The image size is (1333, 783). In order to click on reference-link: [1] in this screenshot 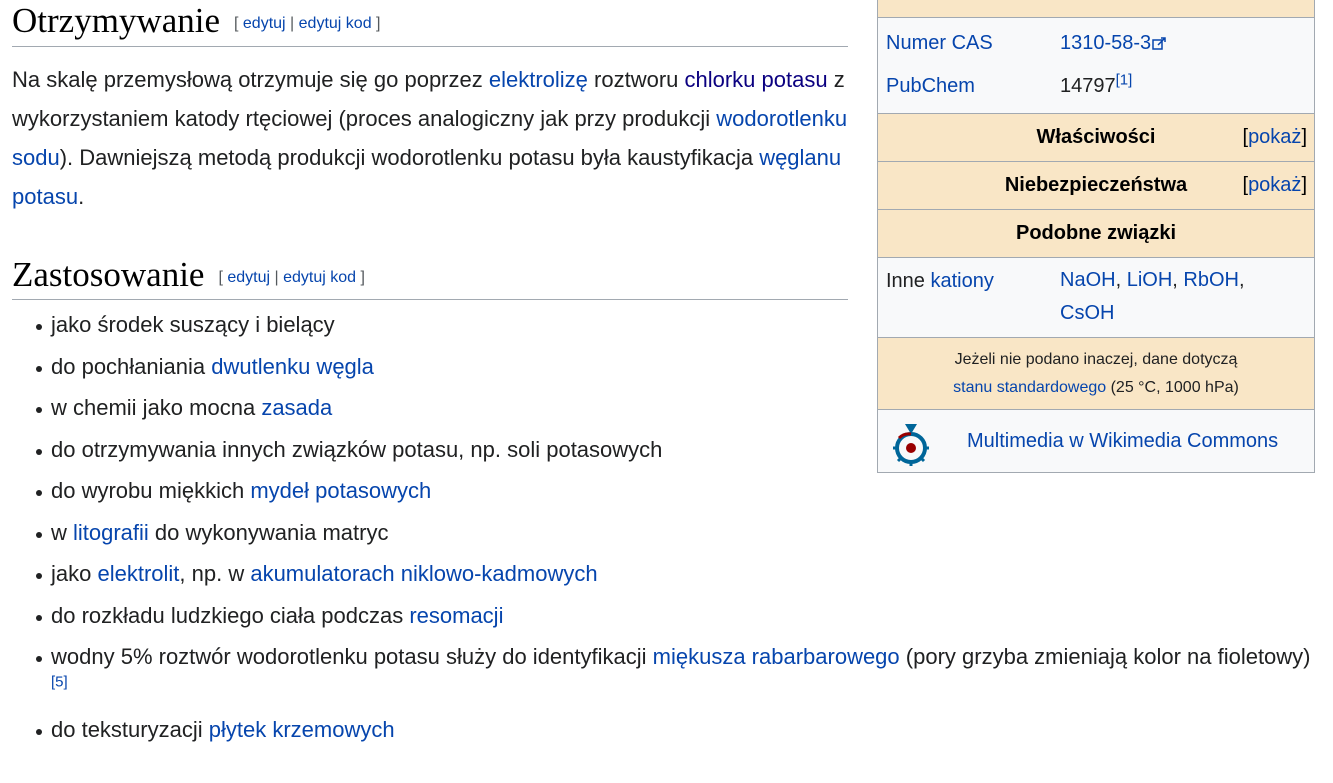, I will do `click(1124, 79)`.